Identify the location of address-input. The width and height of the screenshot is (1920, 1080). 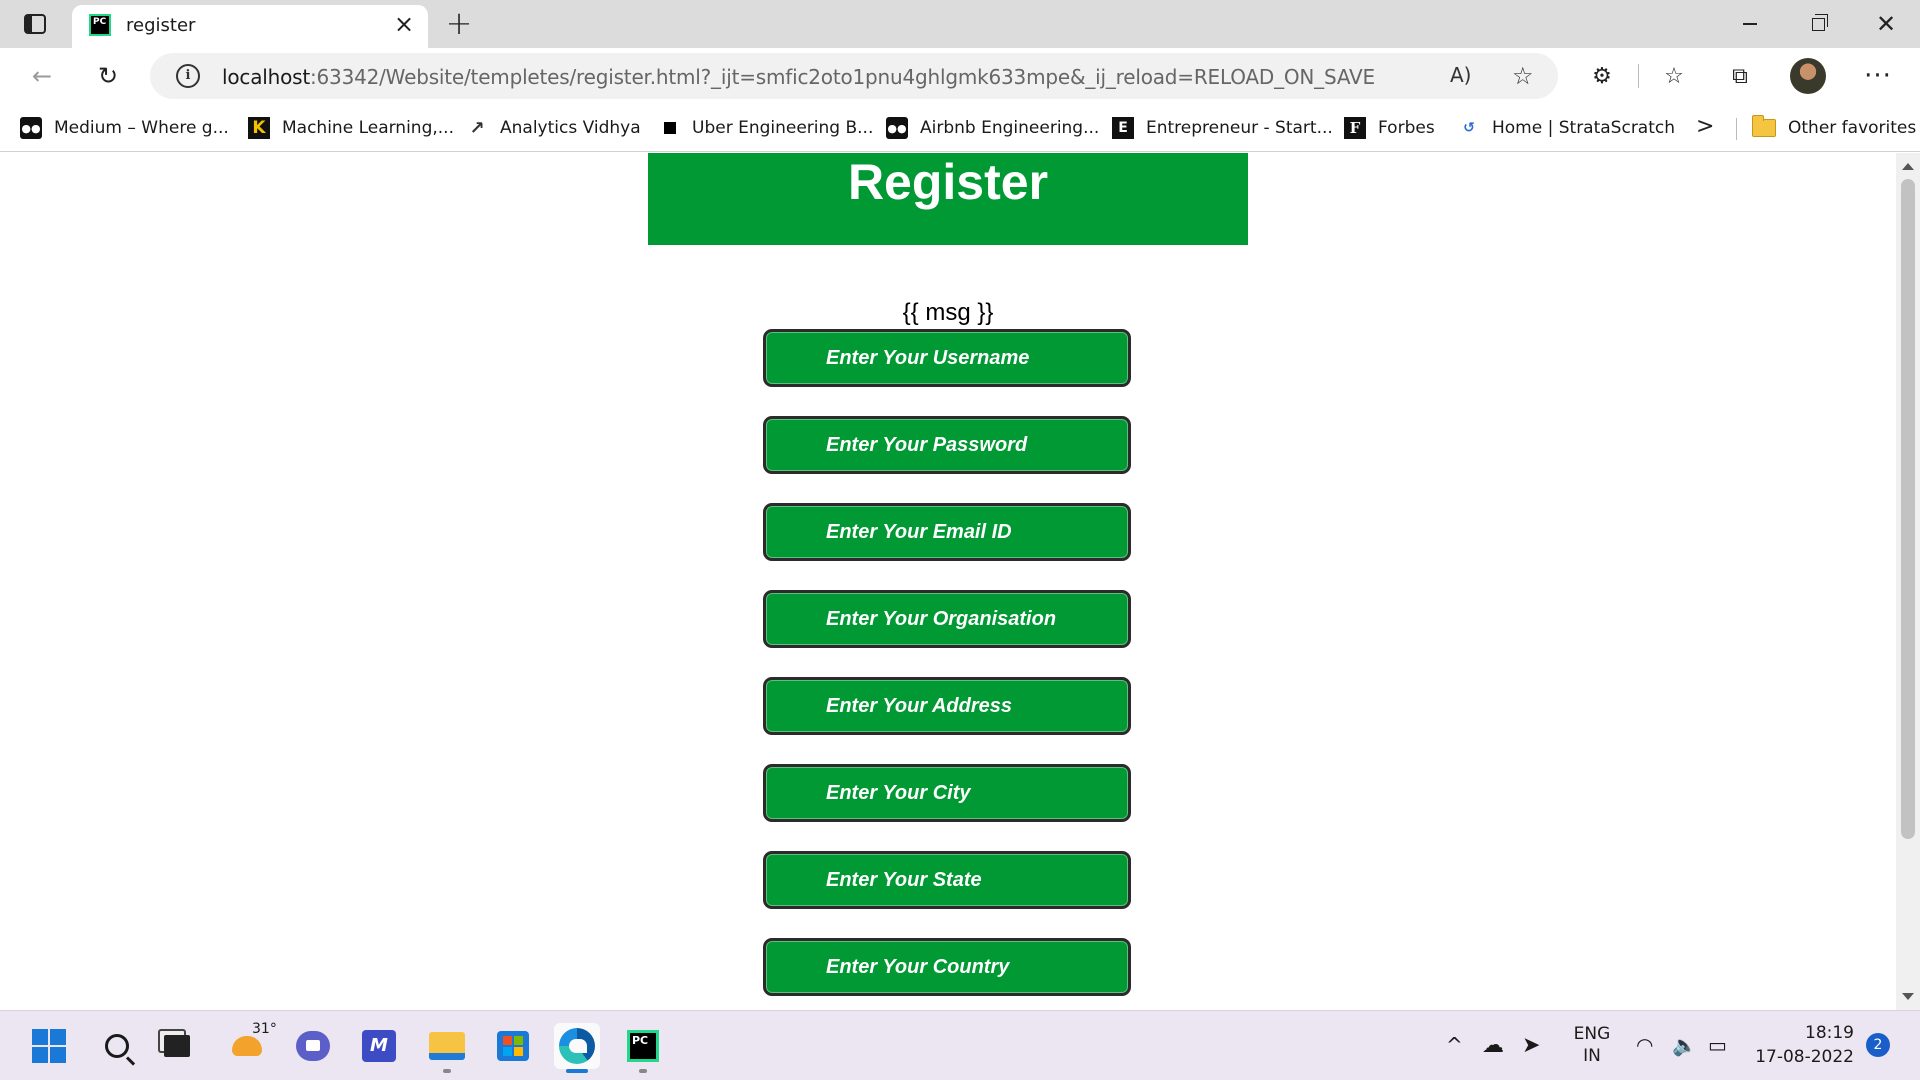
(947, 706).